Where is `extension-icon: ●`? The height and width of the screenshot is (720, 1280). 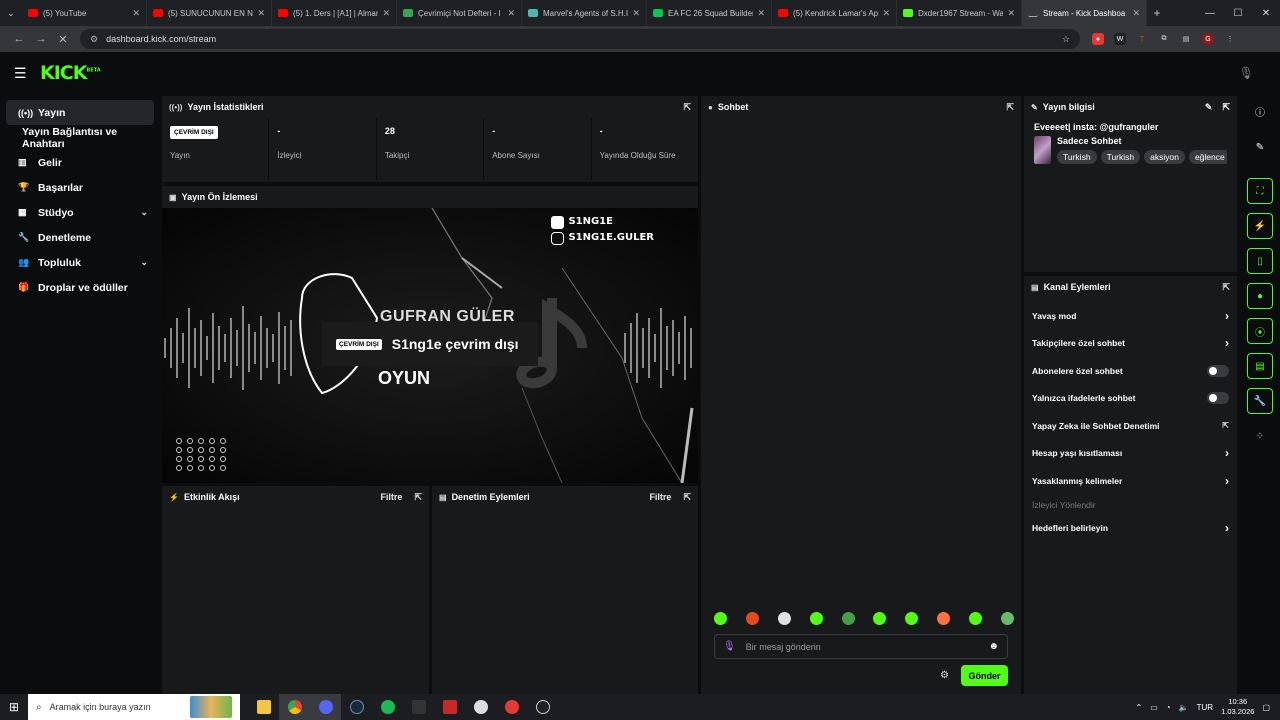
extension-icon: ● is located at coordinates (1098, 39).